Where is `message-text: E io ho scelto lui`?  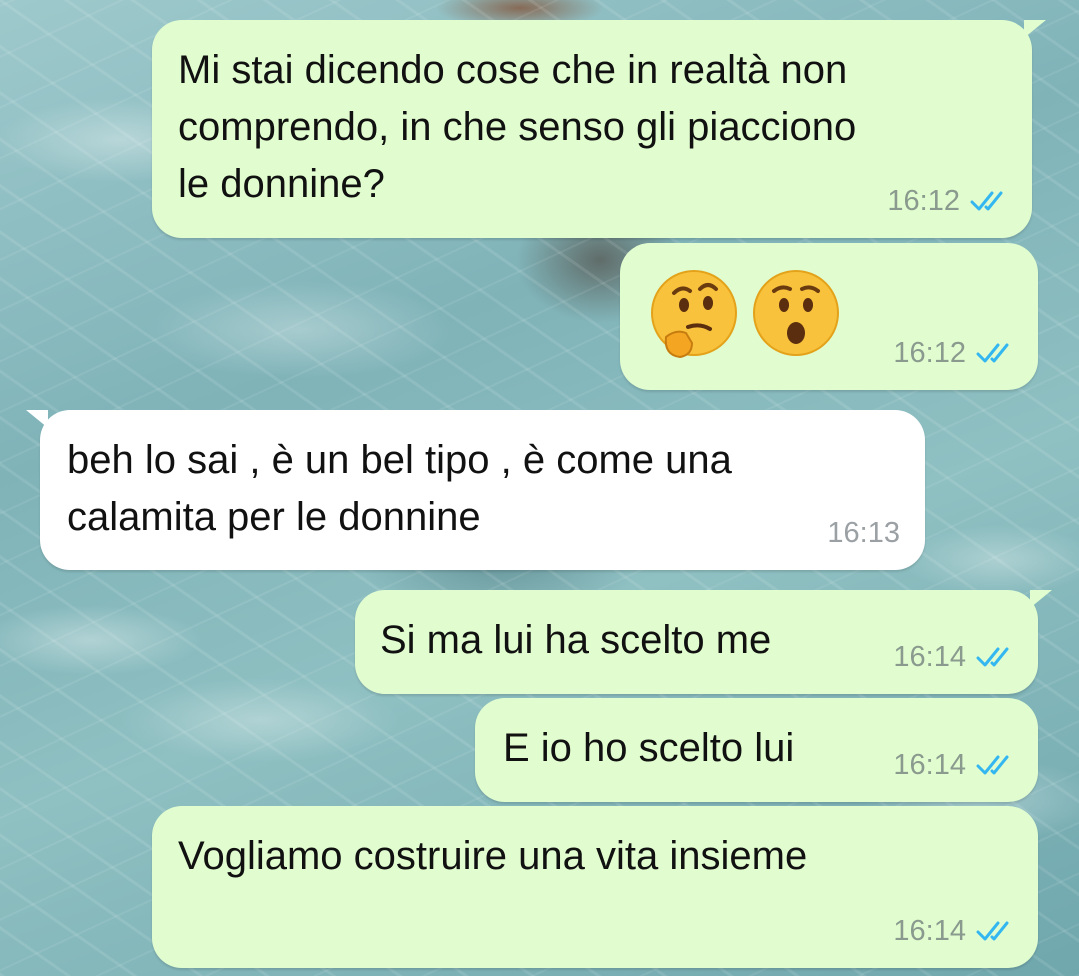
message-text: E io ho scelto lui is located at coordinates (649, 748).